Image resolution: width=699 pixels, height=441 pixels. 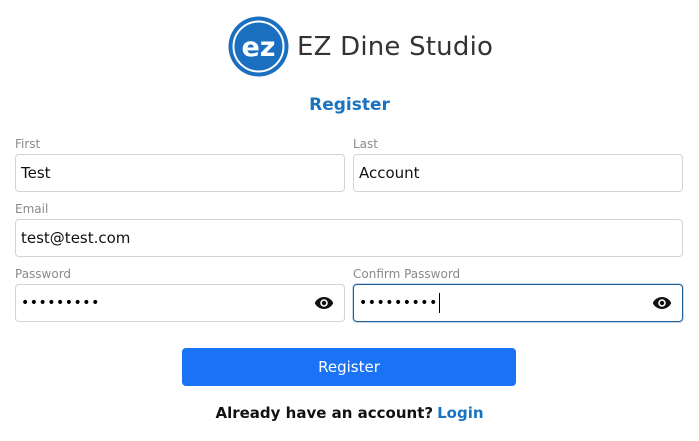 What do you see at coordinates (365, 144) in the screenshot?
I see `last-name-label: Last` at bounding box center [365, 144].